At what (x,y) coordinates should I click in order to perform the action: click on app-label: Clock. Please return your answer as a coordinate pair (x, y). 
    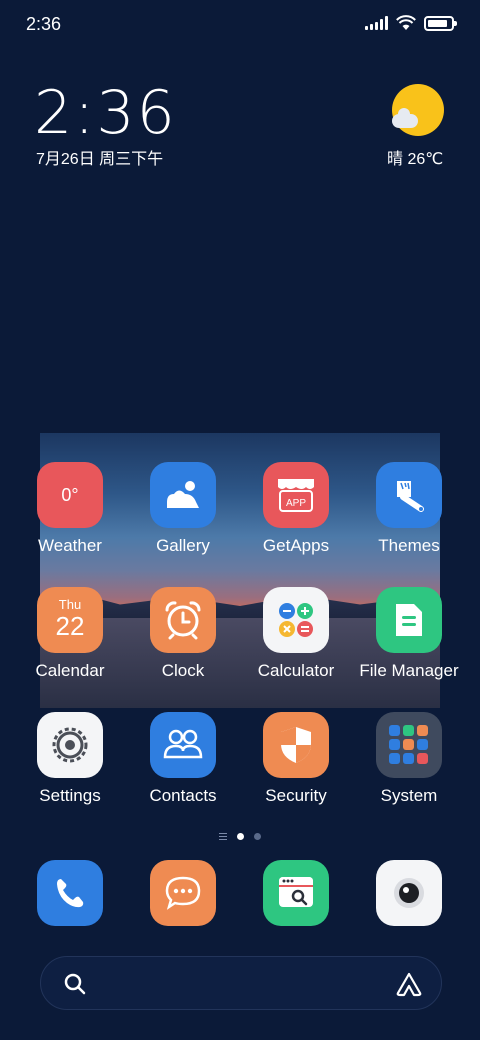
    Looking at the image, I should click on (183, 670).